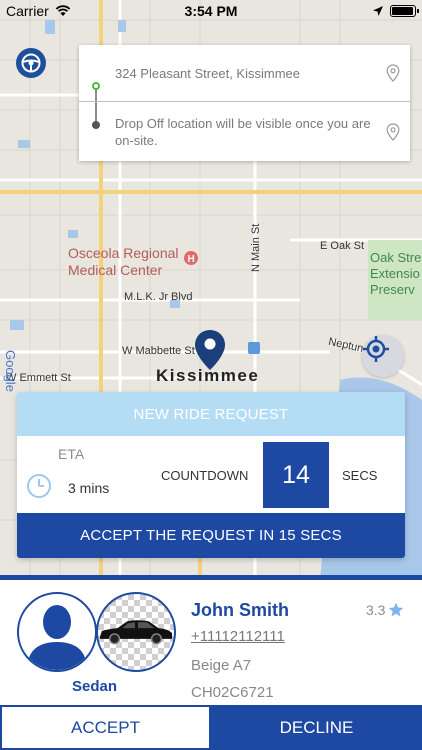 This screenshot has height=750, width=422. What do you see at coordinates (205, 475) in the screenshot?
I see `countdown-label: COUNTDOWN` at bounding box center [205, 475].